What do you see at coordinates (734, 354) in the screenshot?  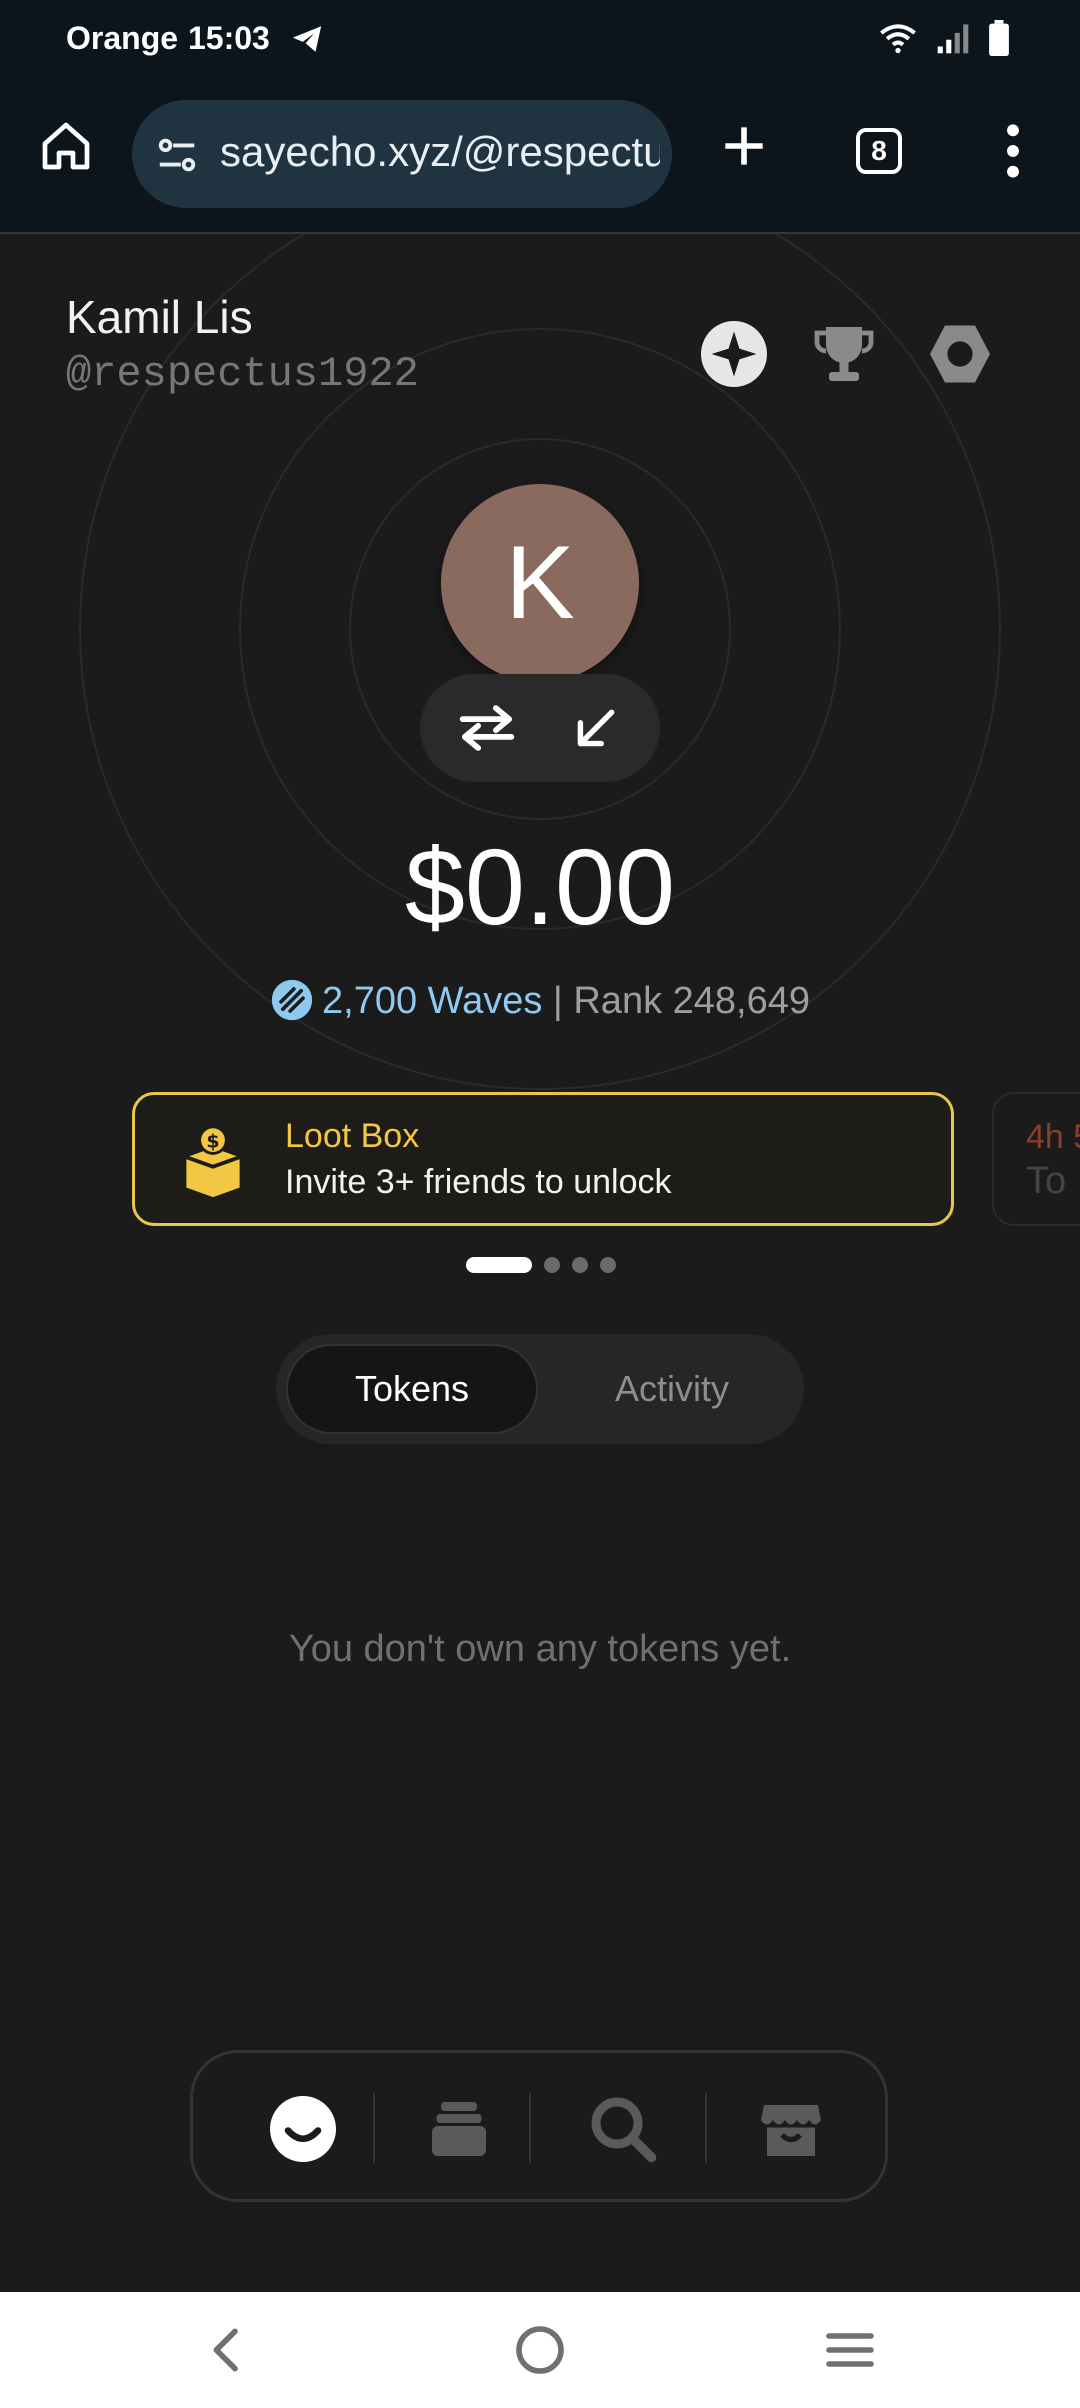 I see `sparkle-icon` at bounding box center [734, 354].